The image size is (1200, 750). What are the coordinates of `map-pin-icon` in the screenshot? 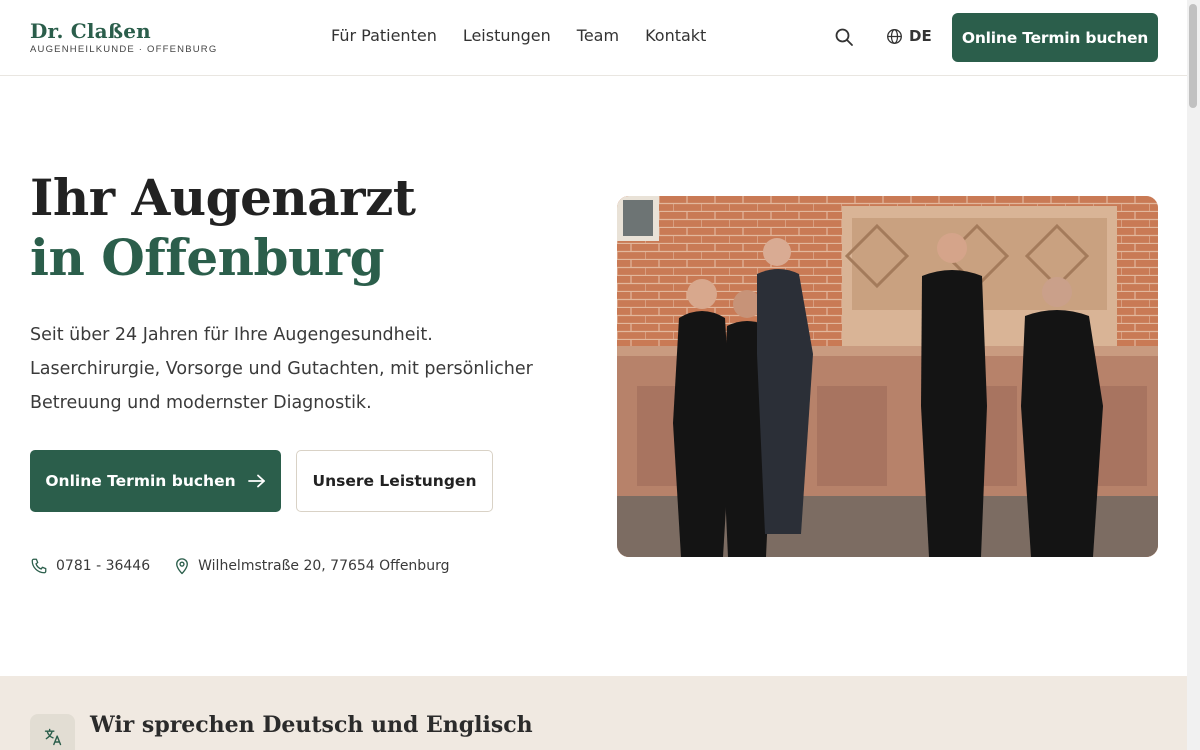 It's located at (182, 566).